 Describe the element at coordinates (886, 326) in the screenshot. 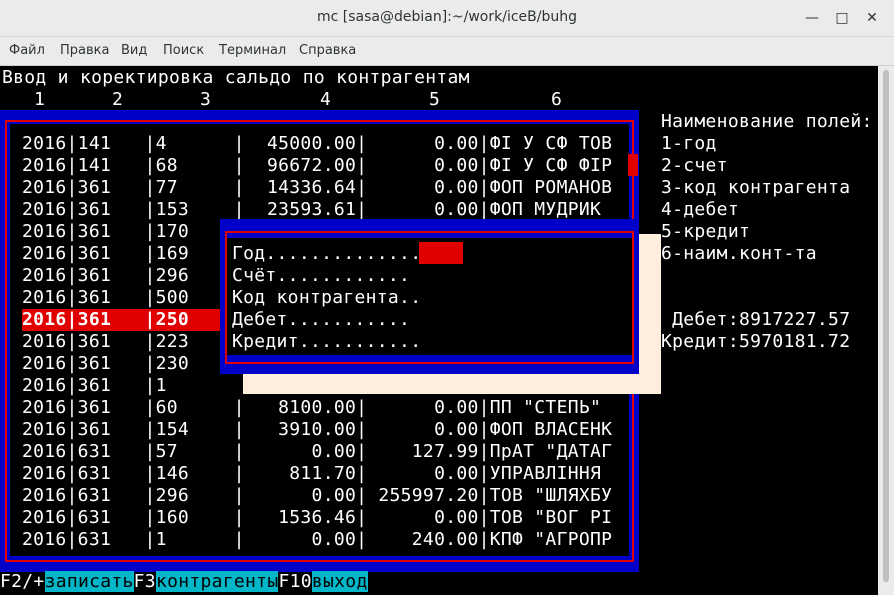

I see `scrollbar-thumb` at that location.